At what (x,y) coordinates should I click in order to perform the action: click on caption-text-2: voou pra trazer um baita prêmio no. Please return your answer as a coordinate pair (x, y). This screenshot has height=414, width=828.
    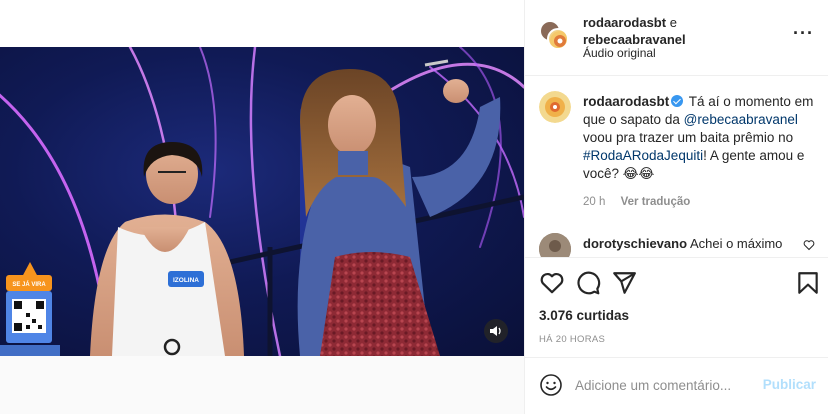
    Looking at the image, I should click on (688, 137).